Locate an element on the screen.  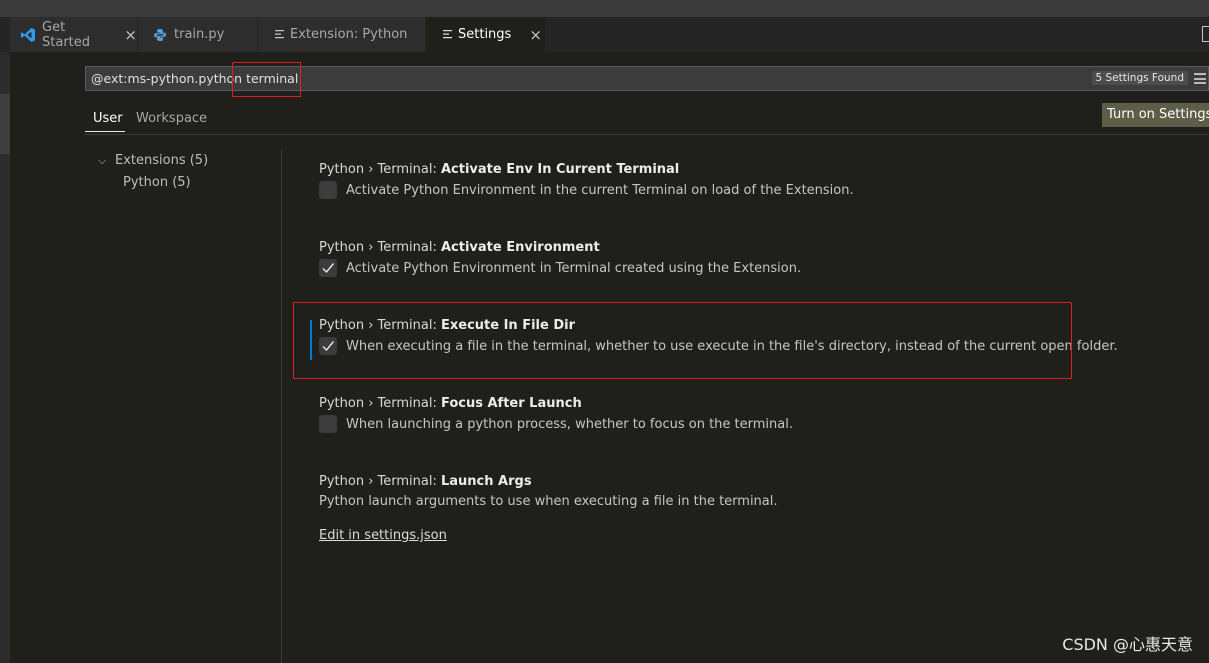
scrollbar-thumb is located at coordinates (5, 124).